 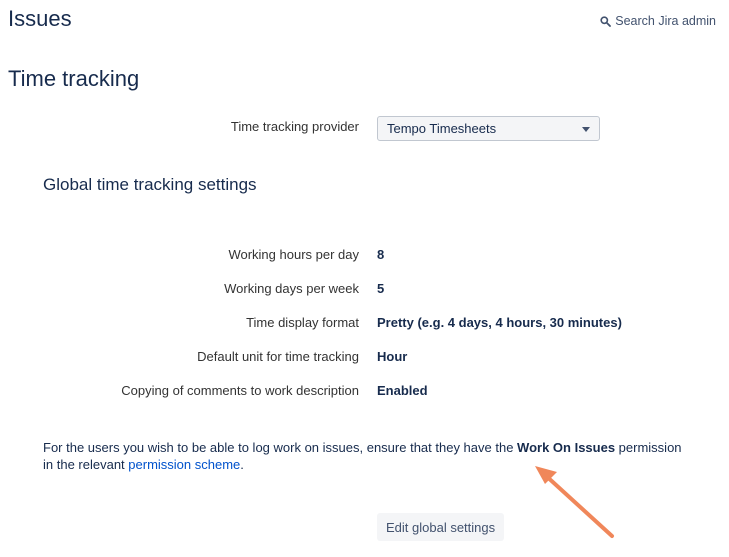 What do you see at coordinates (40, 18) in the screenshot?
I see `page-title: Issues` at bounding box center [40, 18].